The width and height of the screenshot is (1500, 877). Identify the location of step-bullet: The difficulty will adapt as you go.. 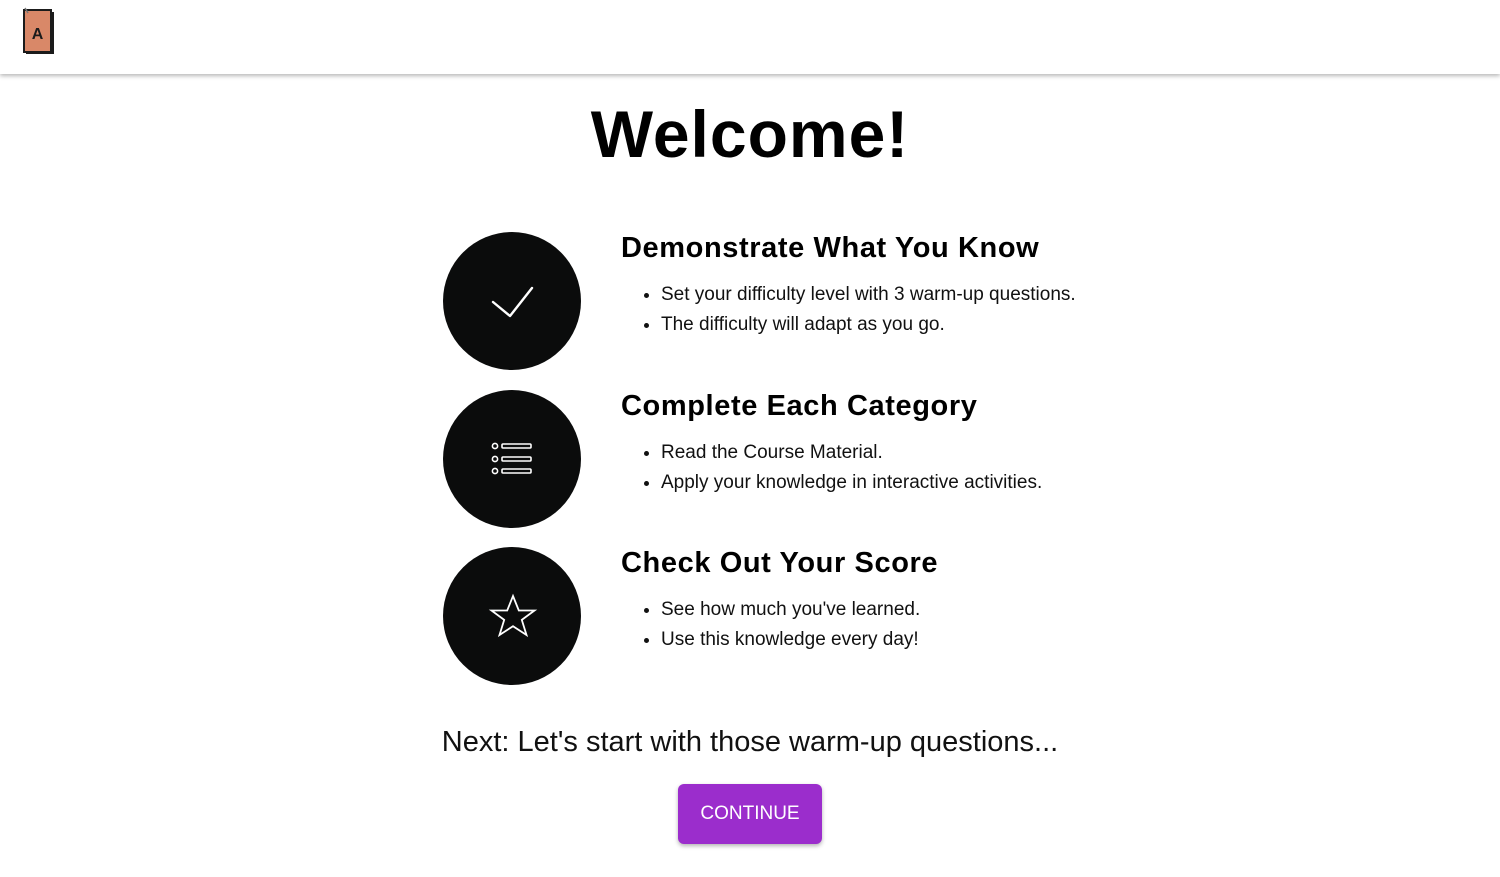
(868, 325).